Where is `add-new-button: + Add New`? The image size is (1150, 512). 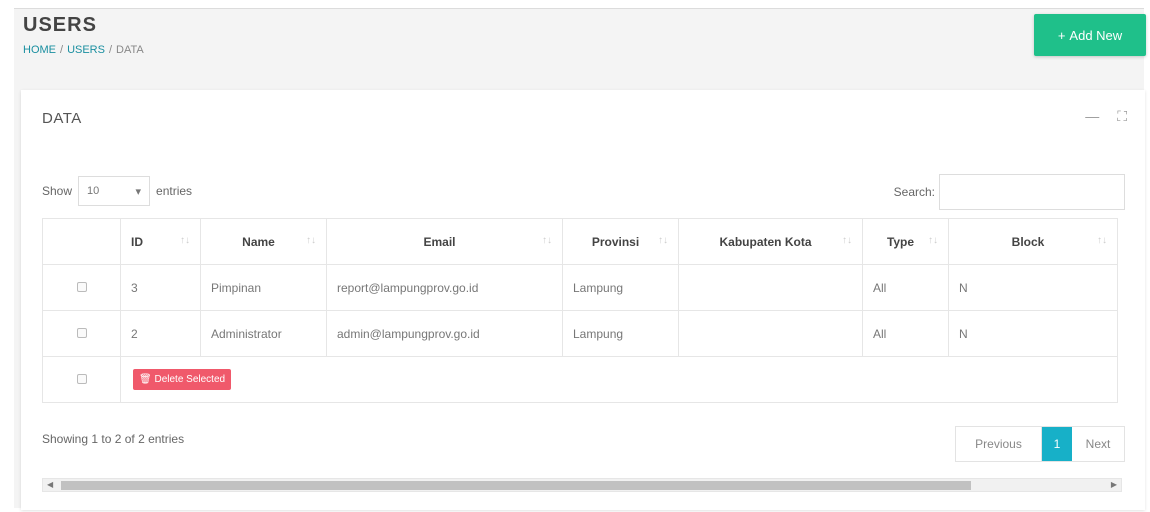 add-new-button: + Add New is located at coordinates (1090, 35).